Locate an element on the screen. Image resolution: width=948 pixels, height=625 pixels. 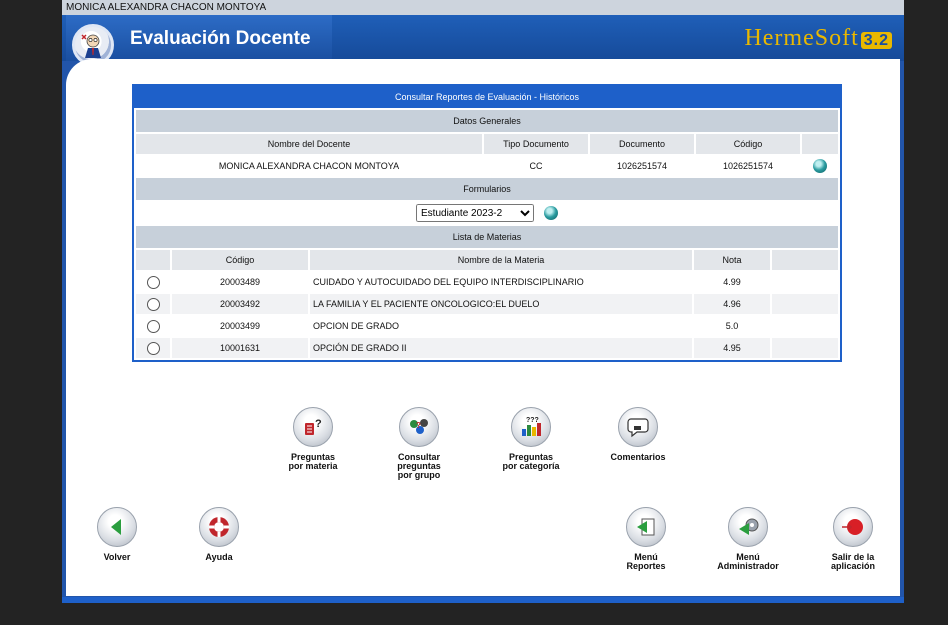
questions-by-group-icon: ? is located at coordinates (419, 427).